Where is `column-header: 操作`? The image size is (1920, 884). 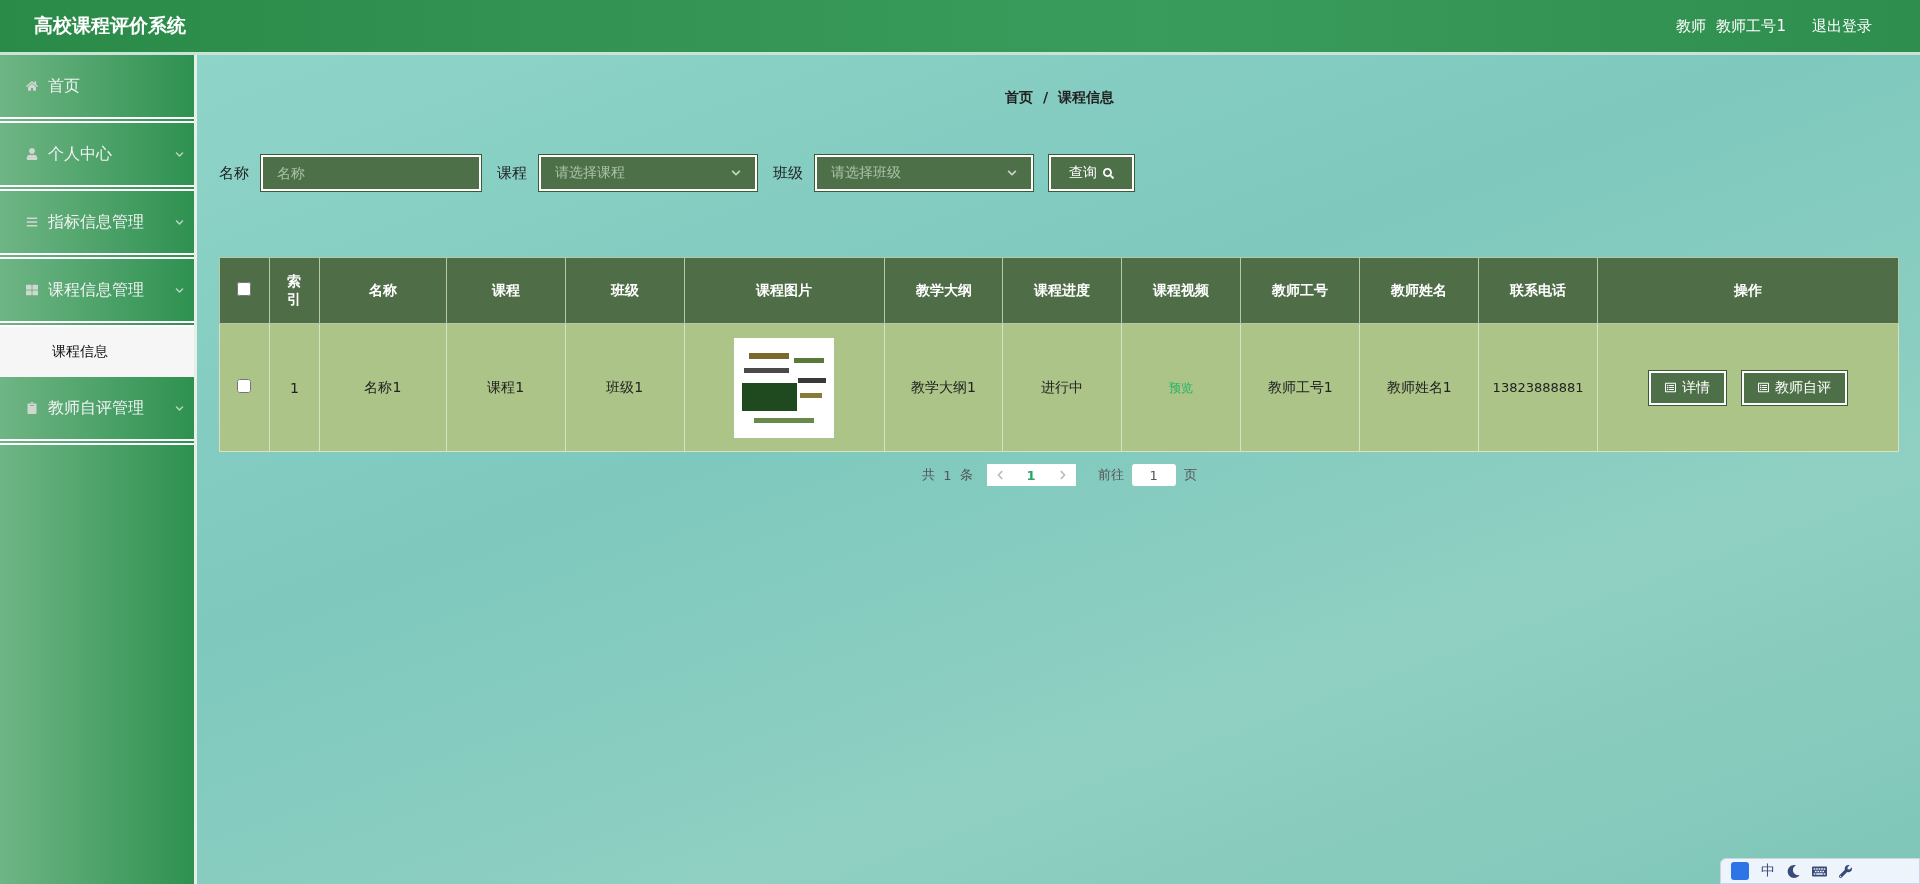 column-header: 操作 is located at coordinates (1748, 290).